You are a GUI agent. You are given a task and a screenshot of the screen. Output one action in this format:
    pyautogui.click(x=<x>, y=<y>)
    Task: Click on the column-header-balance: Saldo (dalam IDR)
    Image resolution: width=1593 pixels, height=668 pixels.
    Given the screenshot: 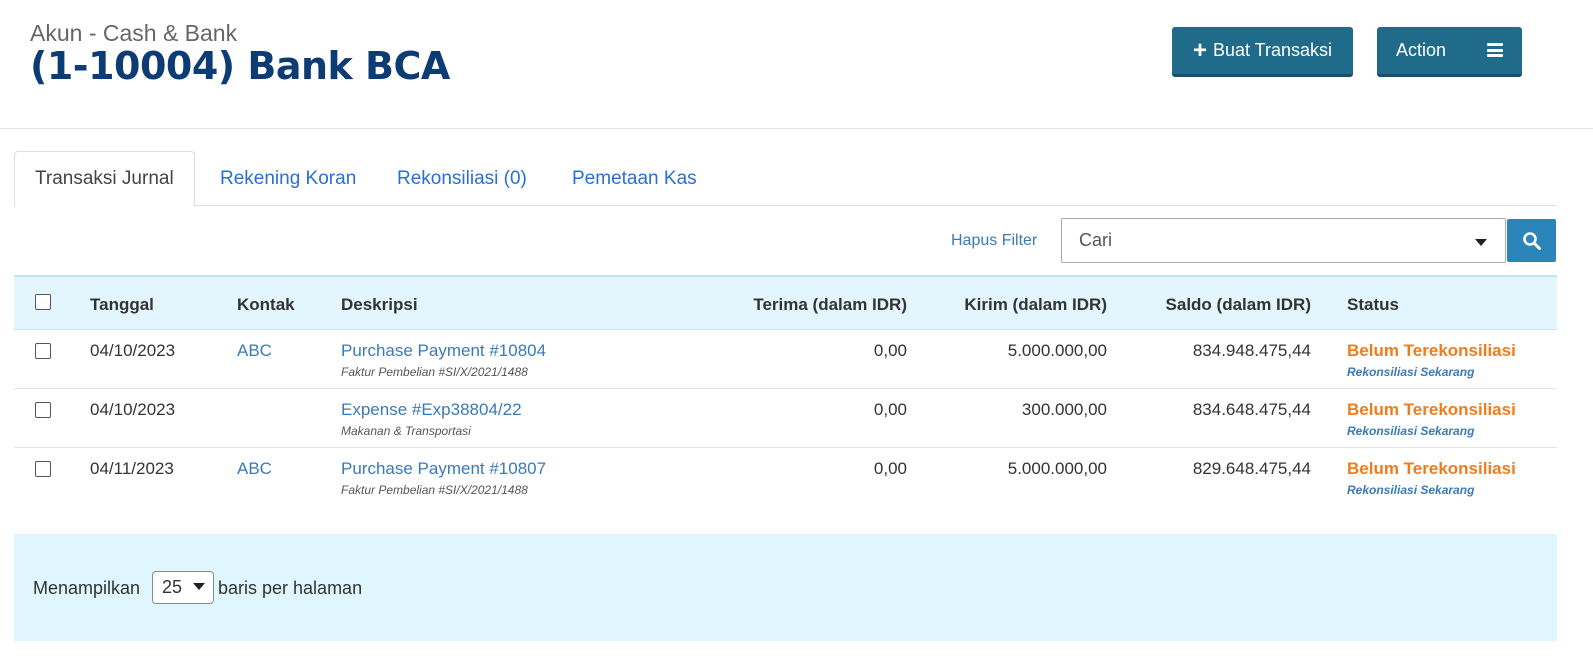 What is the action you would take?
    pyautogui.click(x=1238, y=305)
    